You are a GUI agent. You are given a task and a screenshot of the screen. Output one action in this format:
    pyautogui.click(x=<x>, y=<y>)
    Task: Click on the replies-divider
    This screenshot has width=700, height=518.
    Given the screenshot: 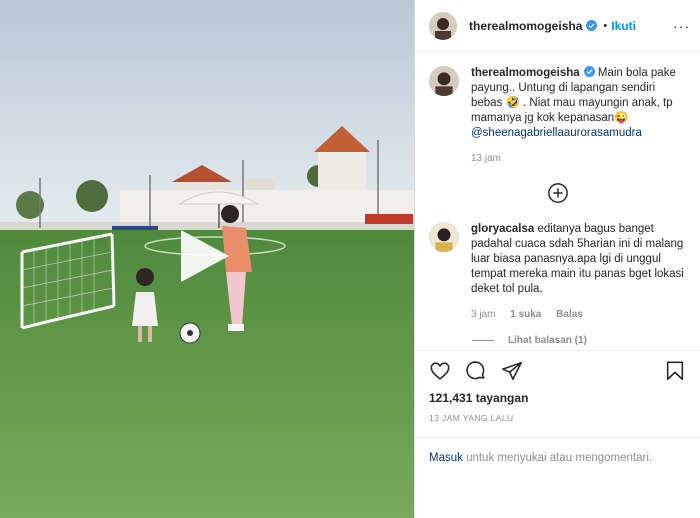 What is the action you would take?
    pyautogui.click(x=483, y=340)
    